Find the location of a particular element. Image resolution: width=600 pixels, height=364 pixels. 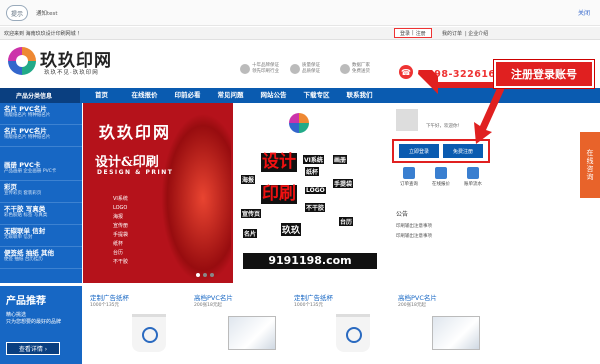

banner-url: 9191198.com is located at coordinates (310, 261).